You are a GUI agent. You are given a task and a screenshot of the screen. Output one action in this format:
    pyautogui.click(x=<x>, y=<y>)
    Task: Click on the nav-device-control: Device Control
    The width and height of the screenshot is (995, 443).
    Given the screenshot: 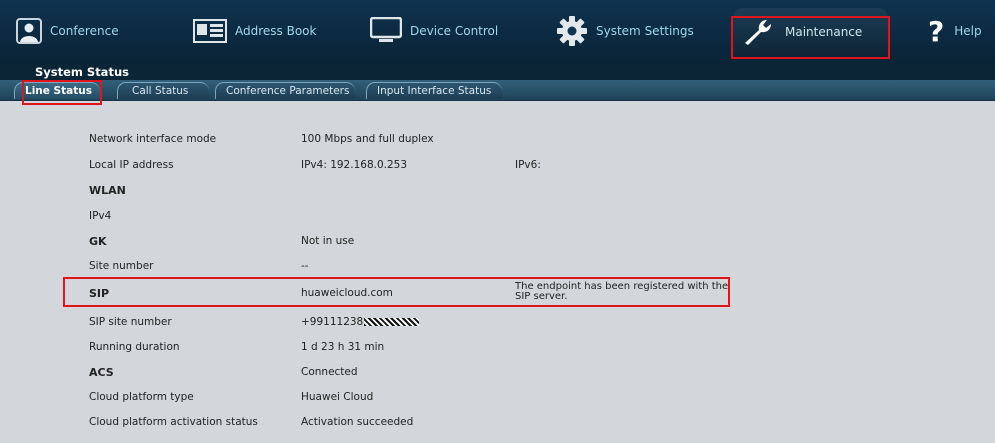 What is the action you would take?
    pyautogui.click(x=434, y=31)
    